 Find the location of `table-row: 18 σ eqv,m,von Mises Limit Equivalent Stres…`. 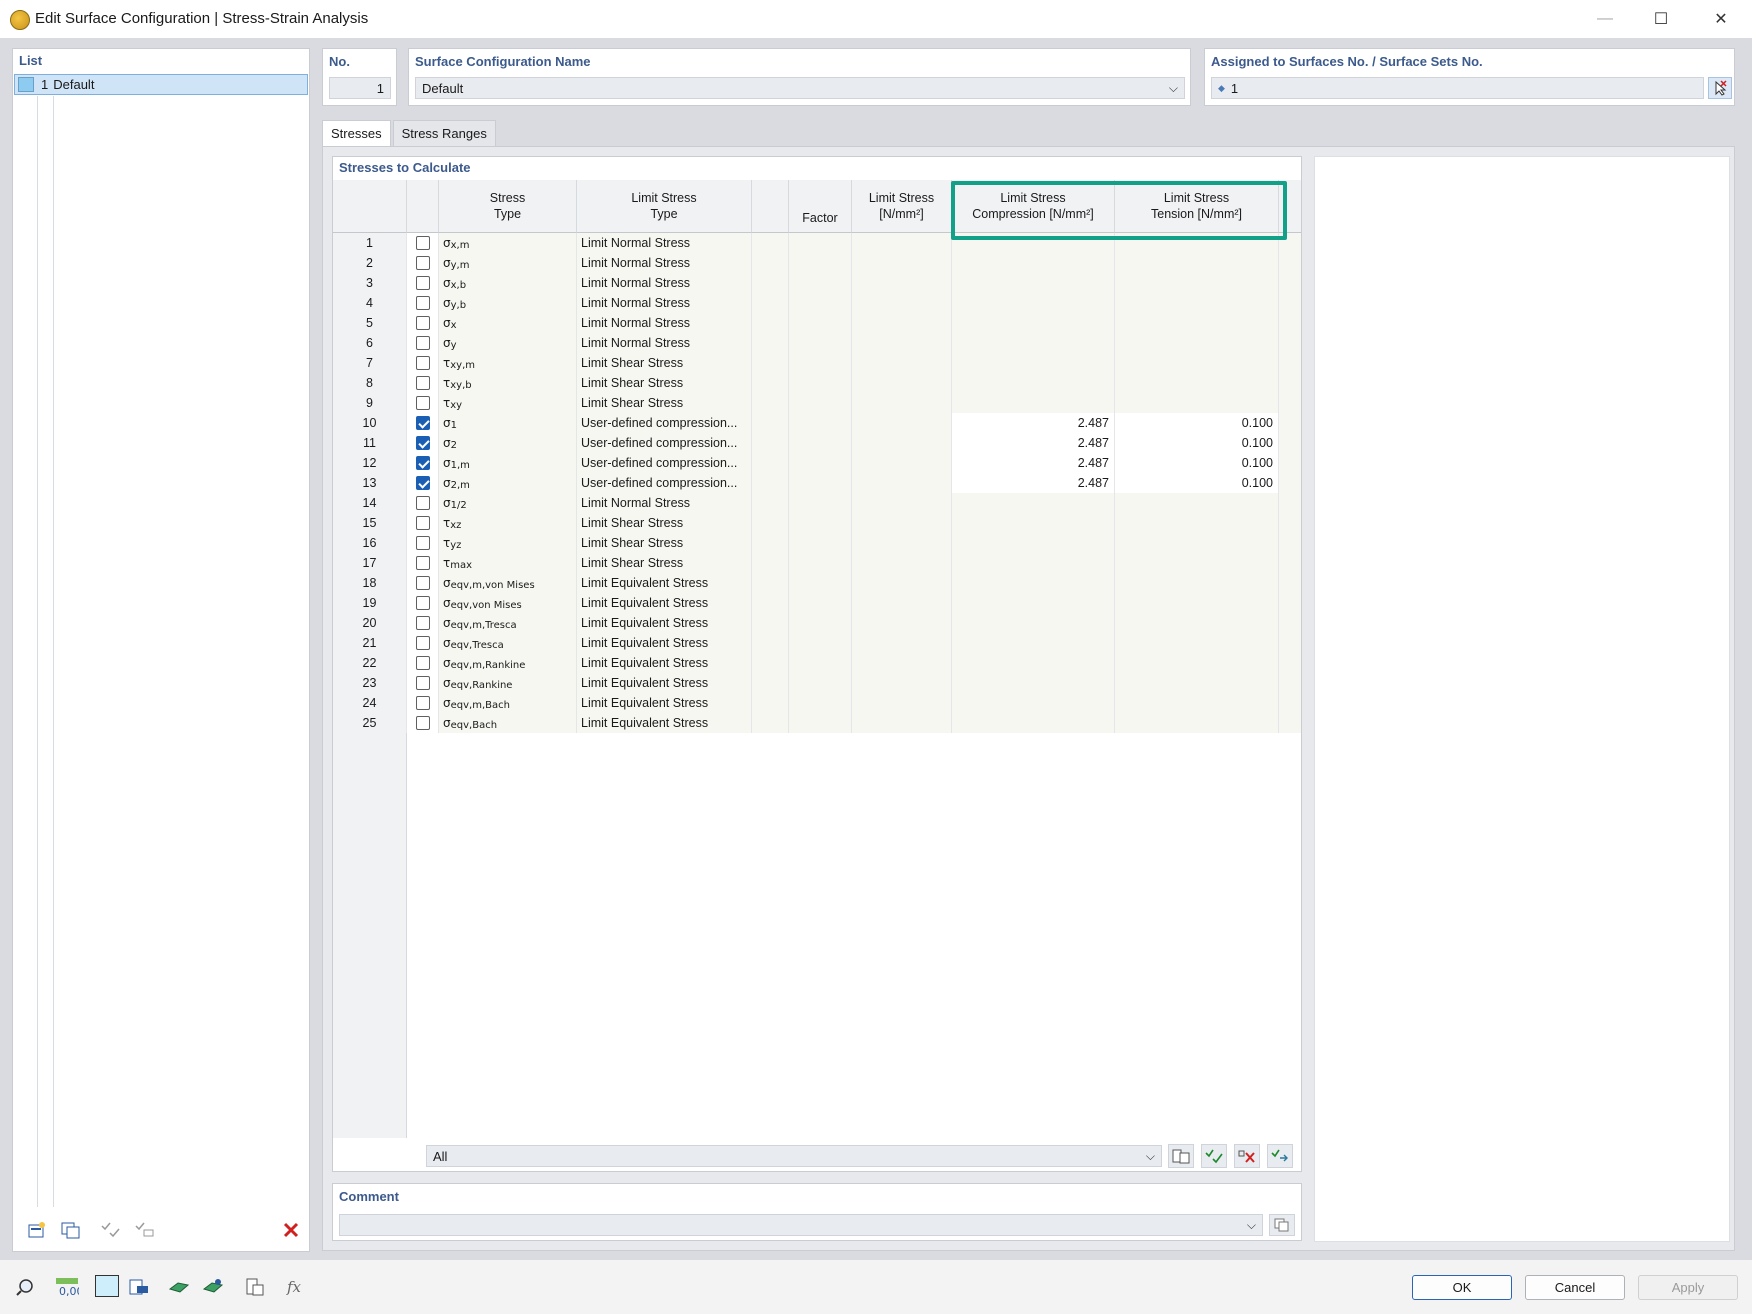

table-row: 18 σ eqv,m,von Mises Limit Equivalent Stres… is located at coordinates (817, 583).